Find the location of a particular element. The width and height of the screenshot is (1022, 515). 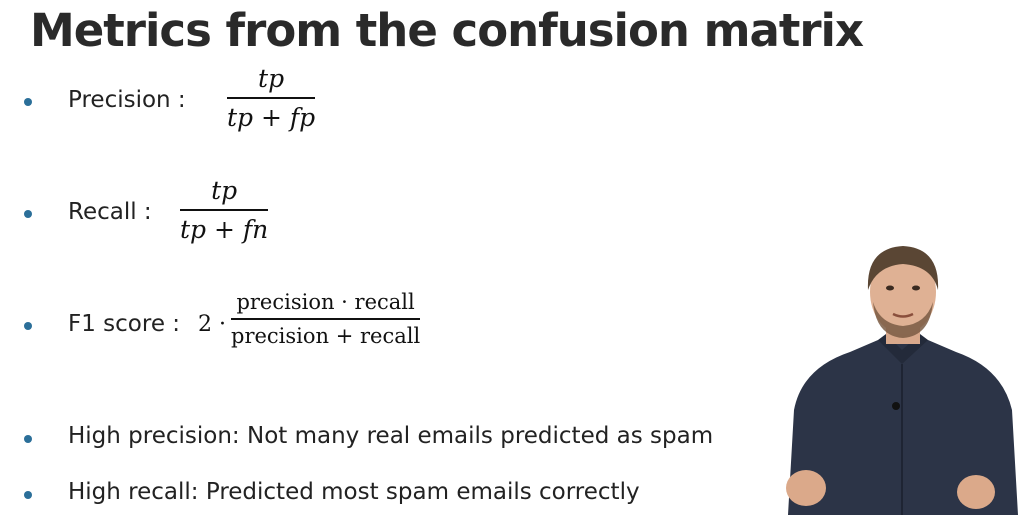

precision-label: Precision : is located at coordinates (127, 100).